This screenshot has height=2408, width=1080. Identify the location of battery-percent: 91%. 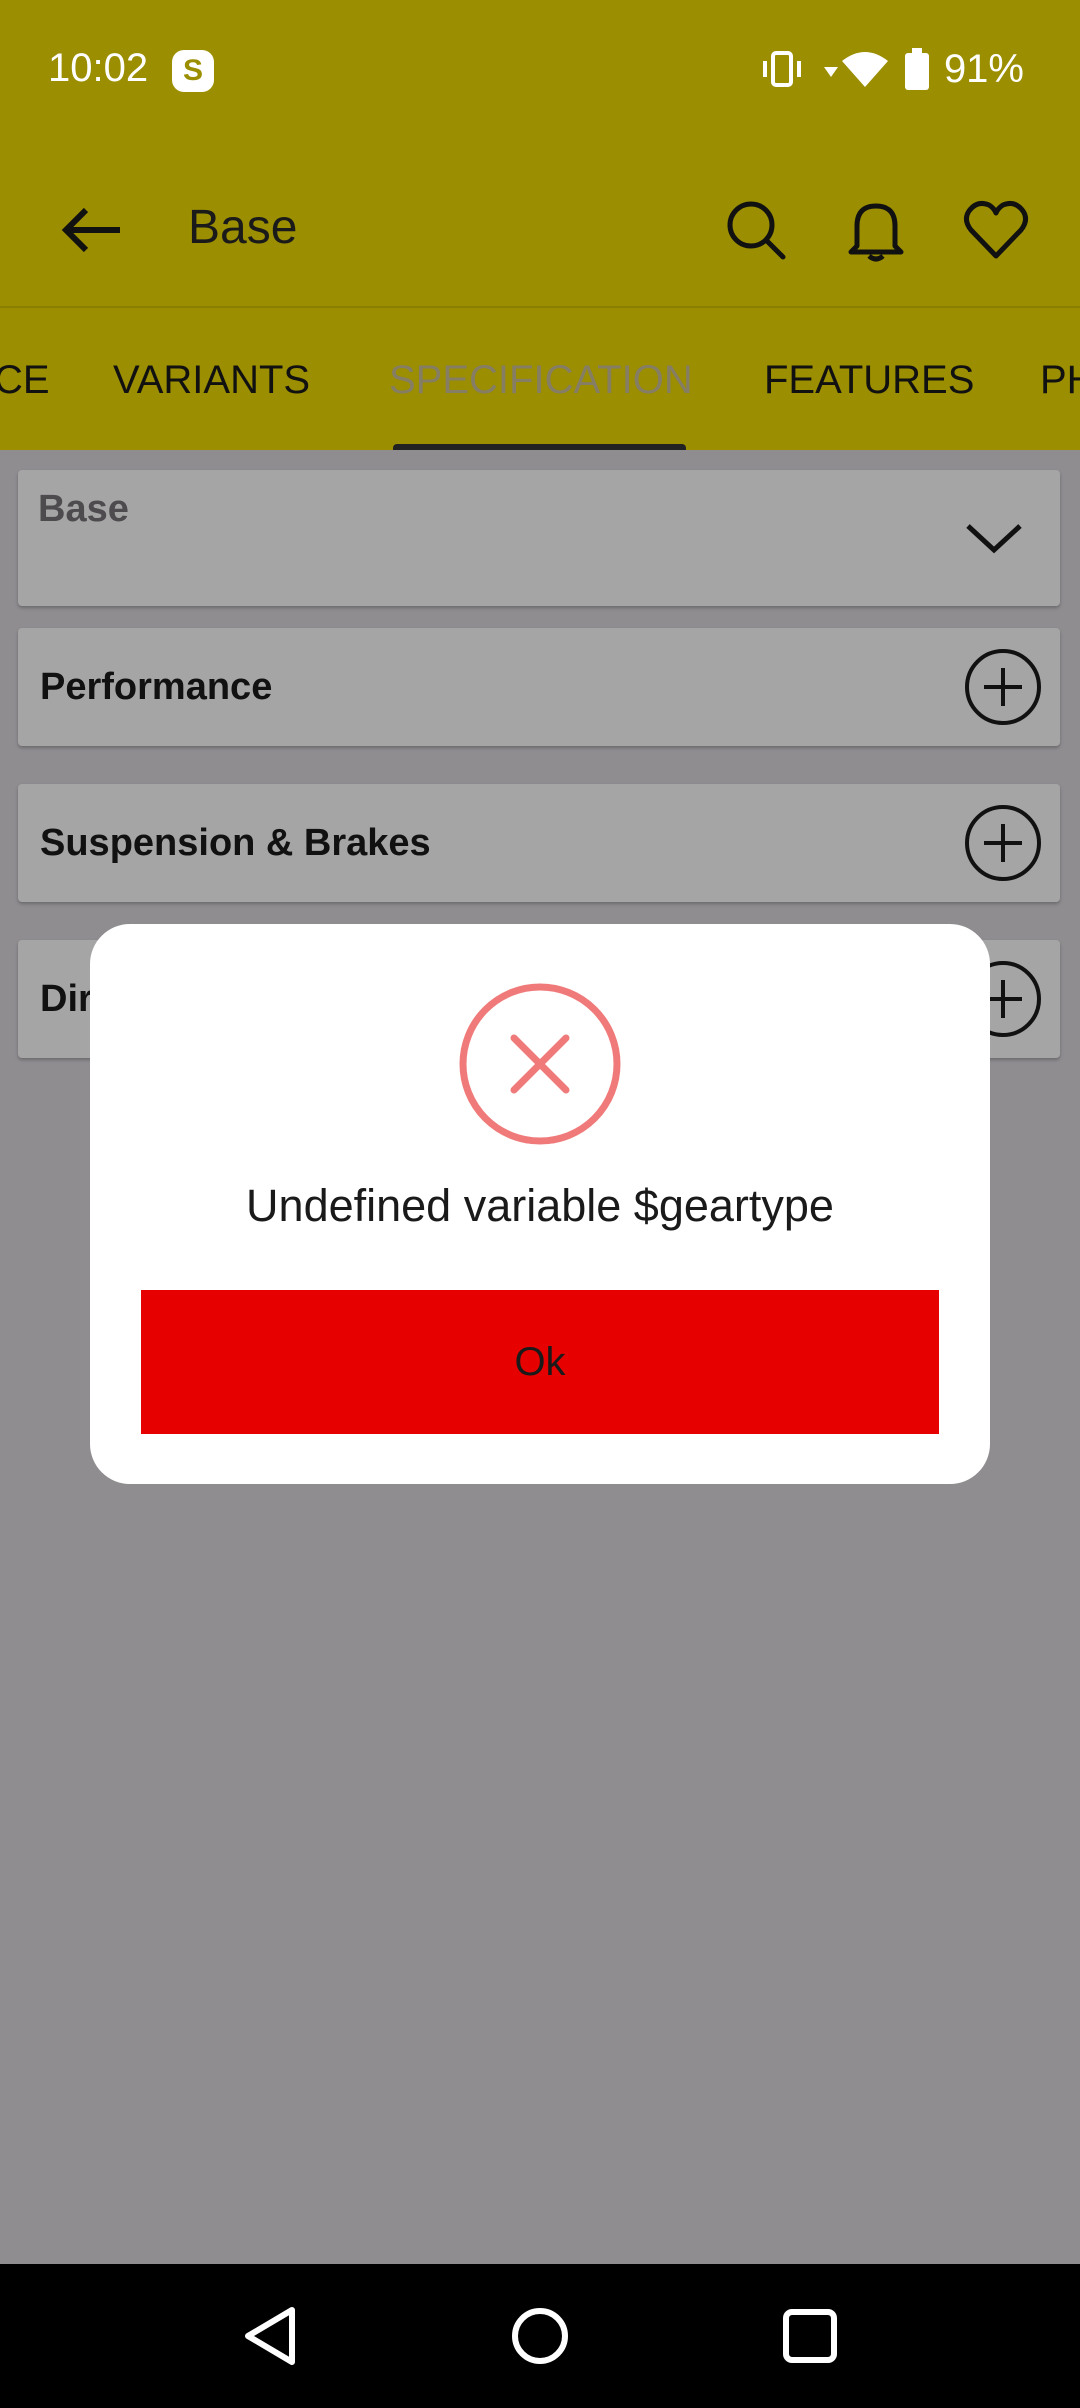
(983, 68).